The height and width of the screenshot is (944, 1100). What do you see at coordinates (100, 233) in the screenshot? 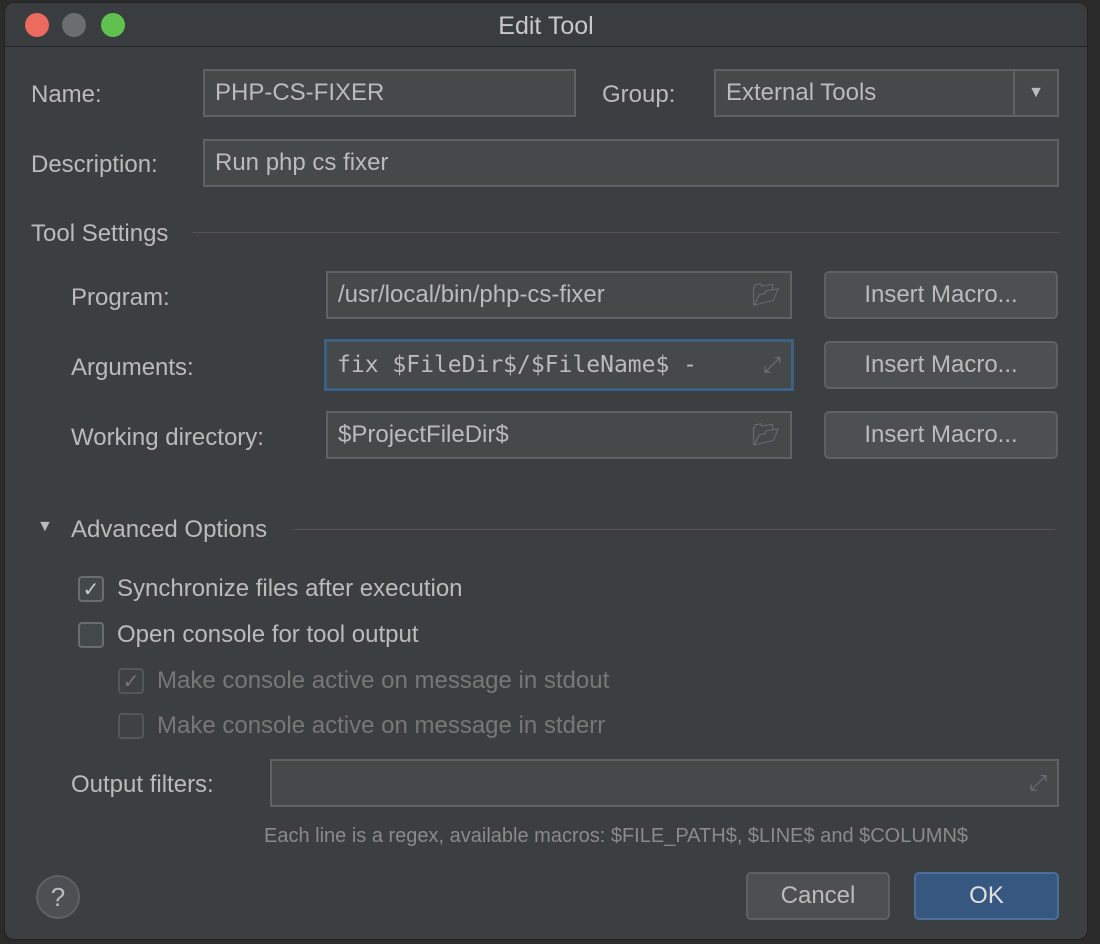
I see `tool-settings-heading: Tool Settings` at bounding box center [100, 233].